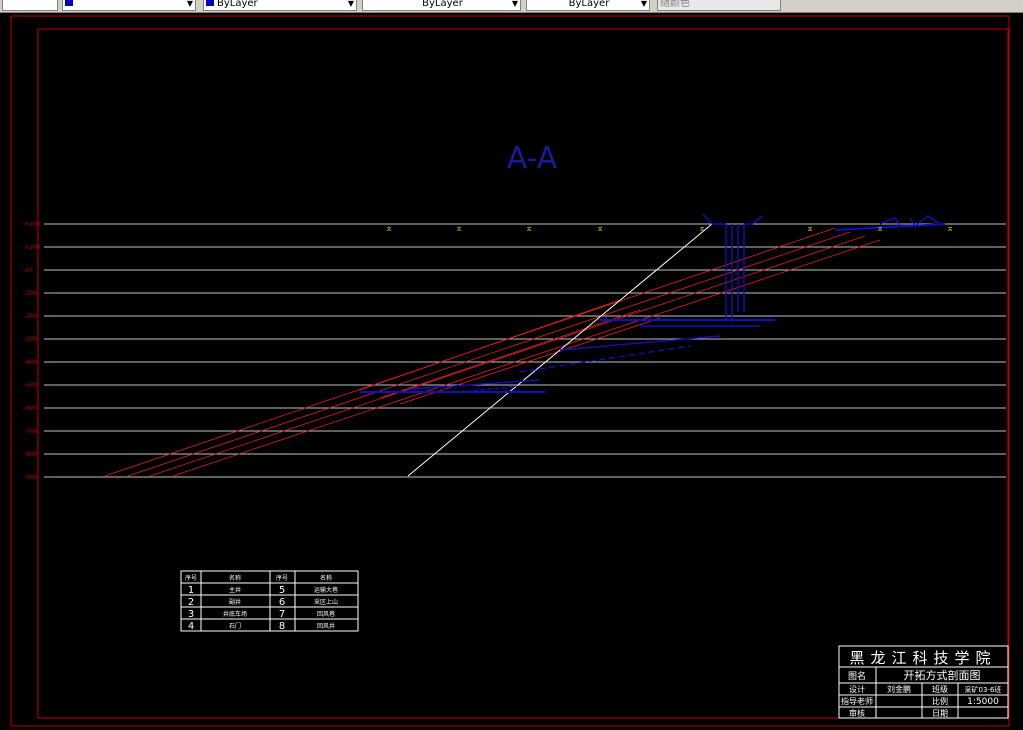 Image resolution: width=1023 pixels, height=730 pixels. Describe the element at coordinates (326, 602) in the screenshot. I see `legend-row2-name2: 采区上山` at that location.